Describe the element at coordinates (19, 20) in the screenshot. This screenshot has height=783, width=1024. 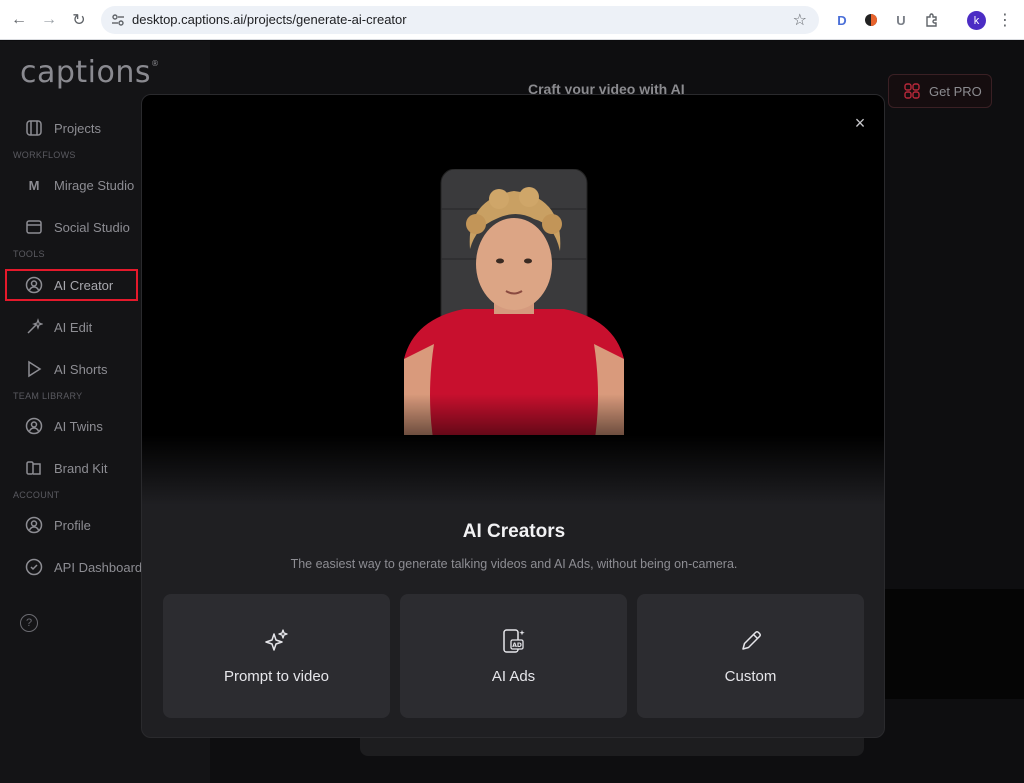
I see `back-button: ←` at that location.